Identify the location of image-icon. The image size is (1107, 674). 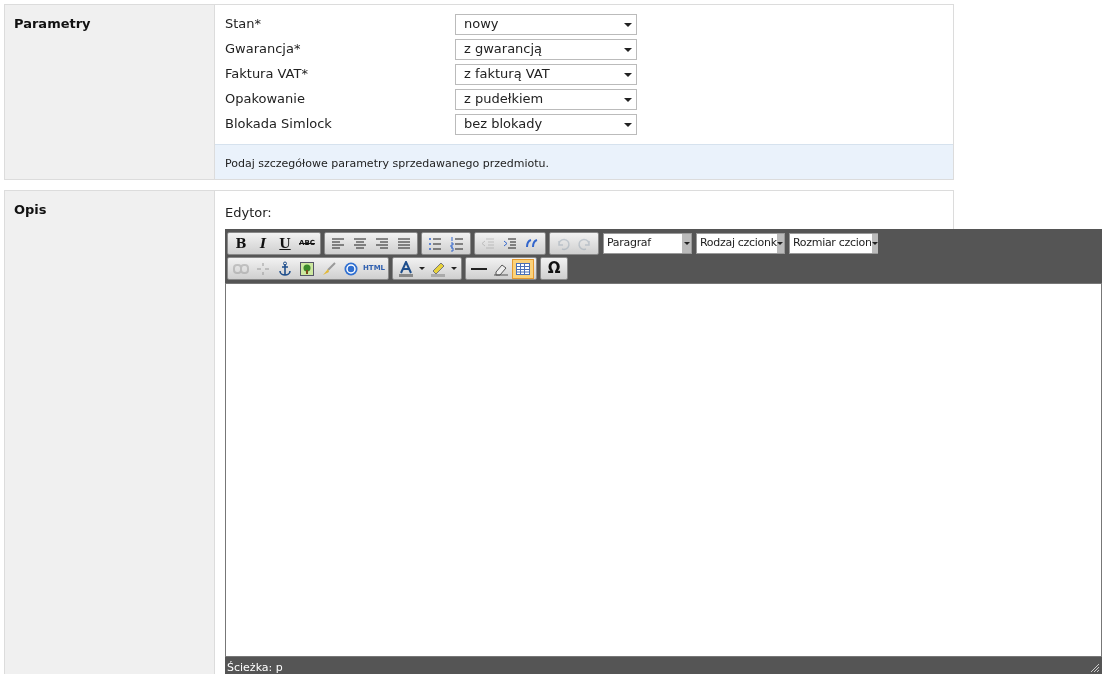
(307, 268).